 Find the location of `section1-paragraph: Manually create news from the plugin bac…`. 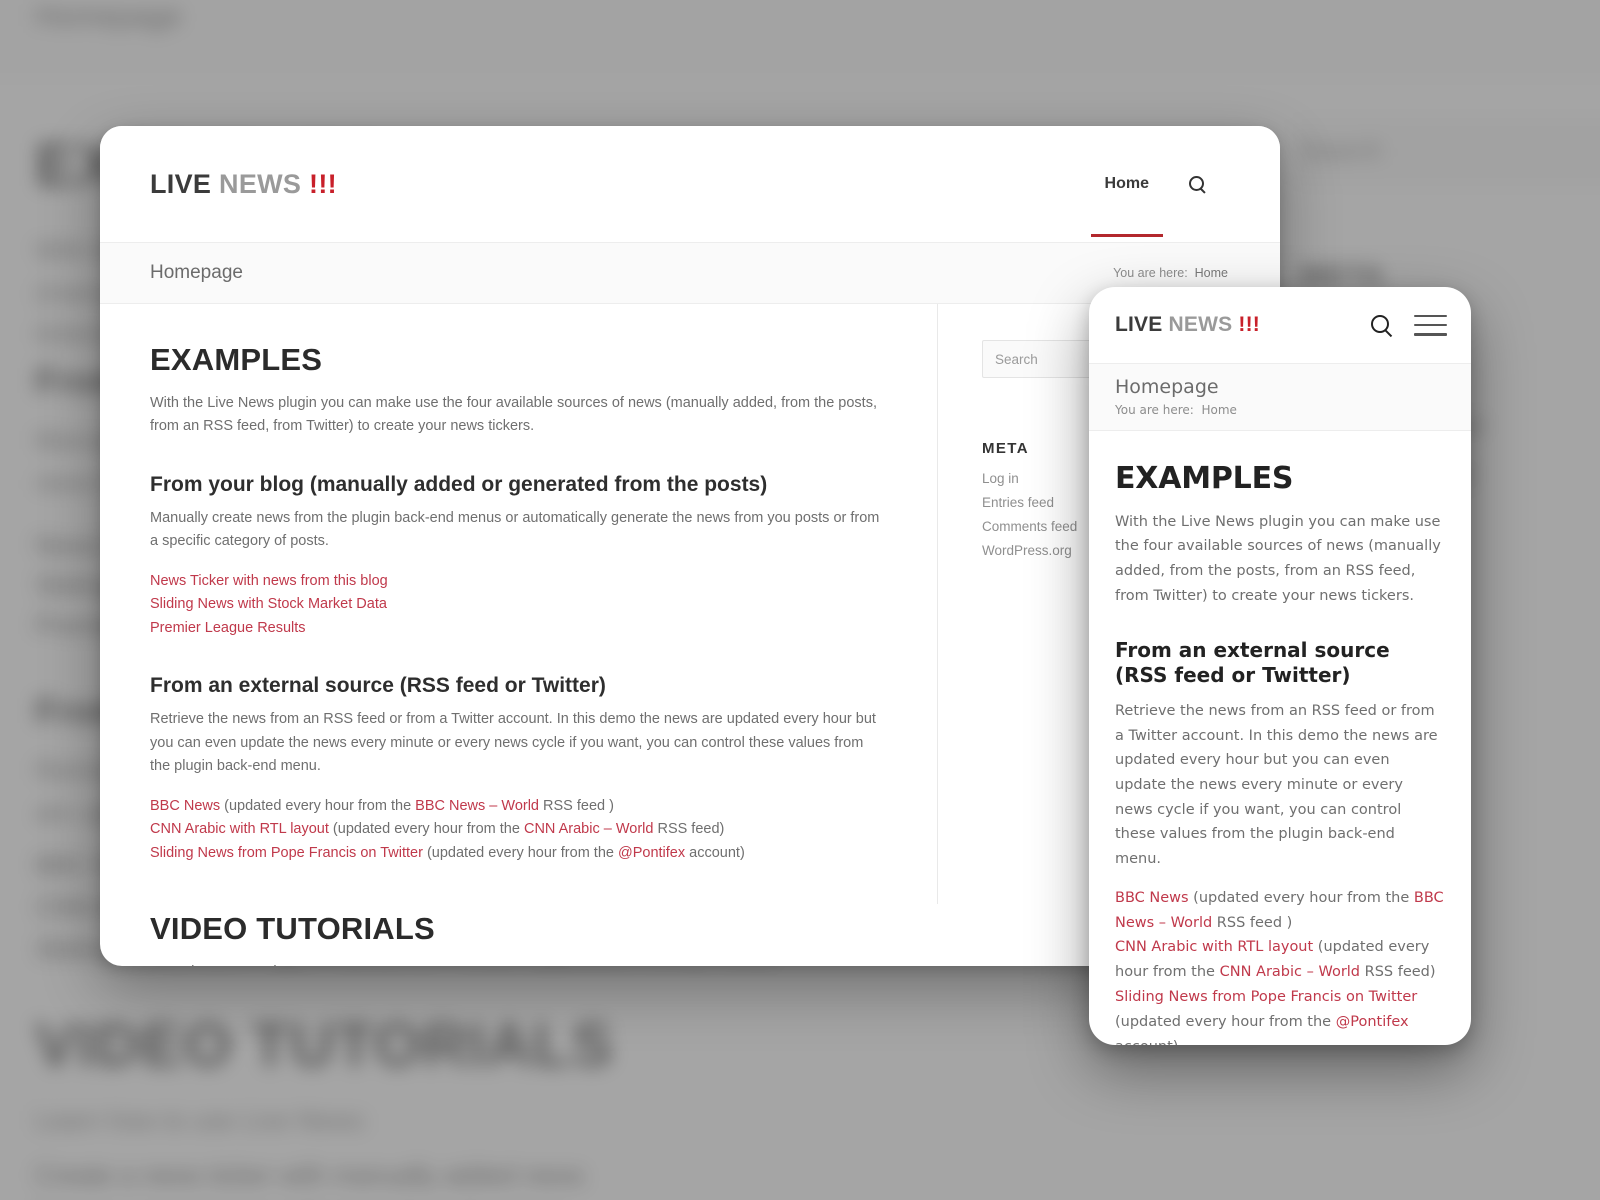

section1-paragraph: Manually create news from the plugin bac… is located at coordinates (515, 529).